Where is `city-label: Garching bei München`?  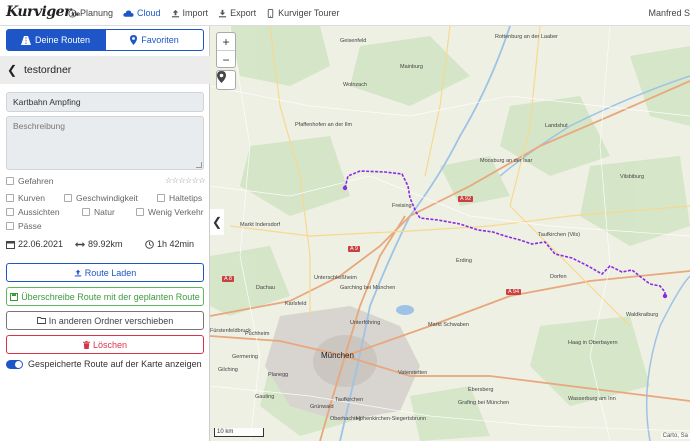 city-label: Garching bei München is located at coordinates (368, 288).